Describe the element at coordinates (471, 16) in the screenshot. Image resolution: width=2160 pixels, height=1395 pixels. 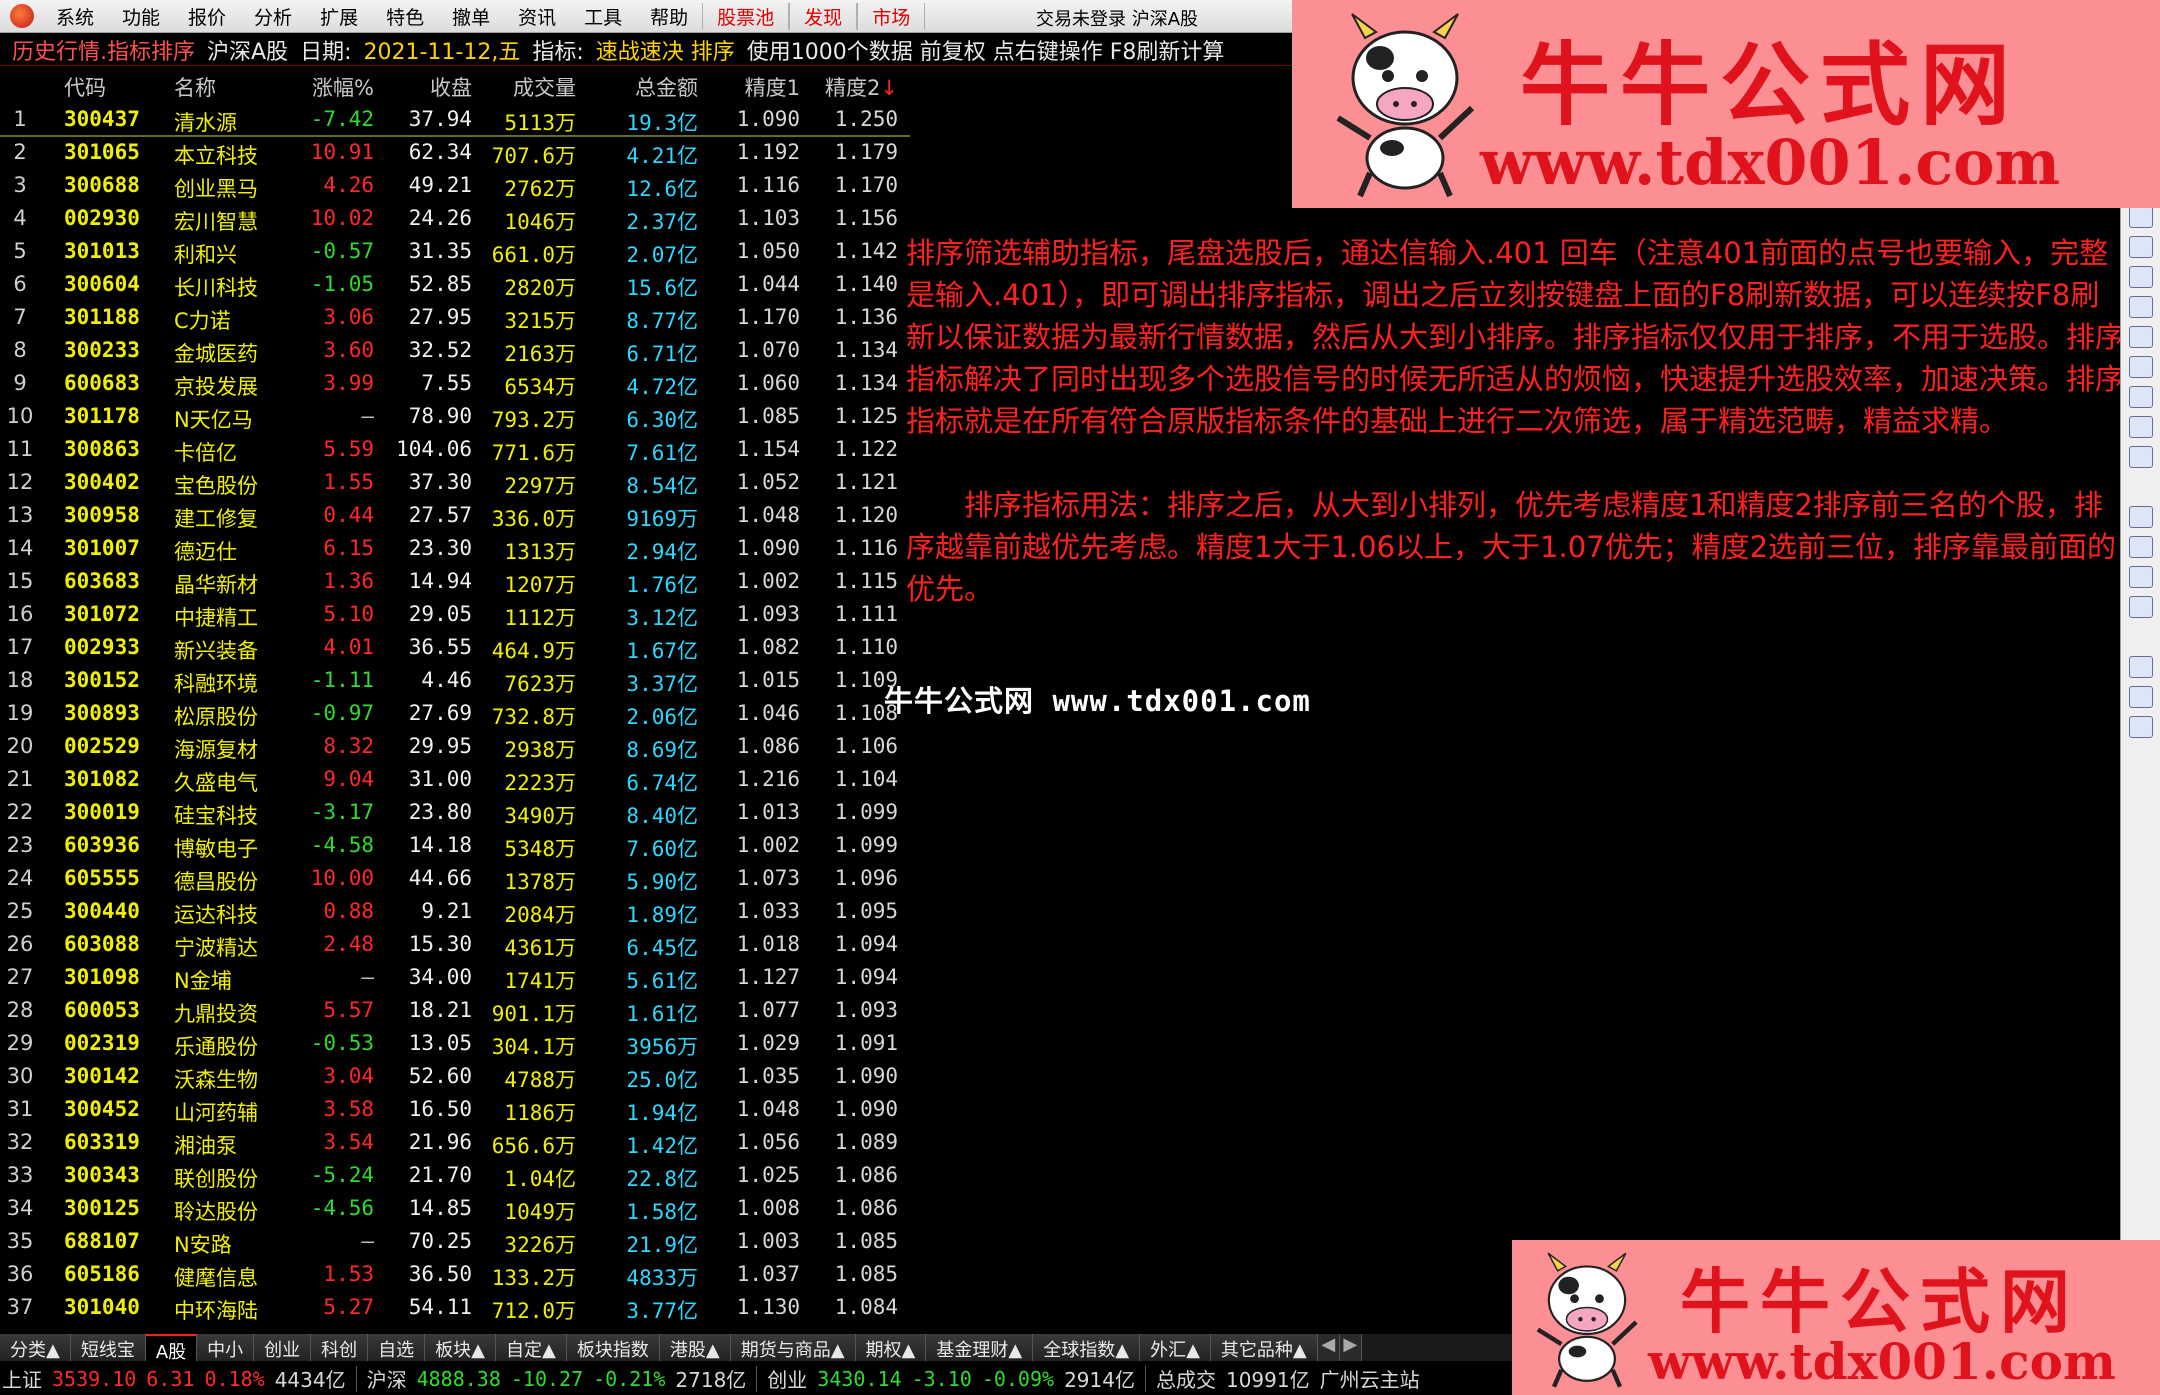
I see `menu-cancel-order: 撤单` at that location.